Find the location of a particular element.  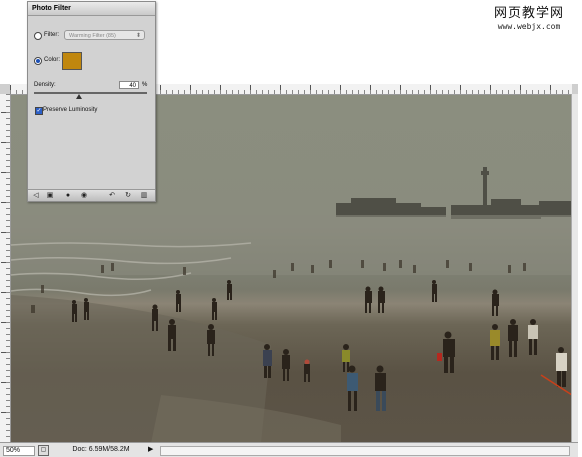

density-input: 40 is located at coordinates (129, 85).